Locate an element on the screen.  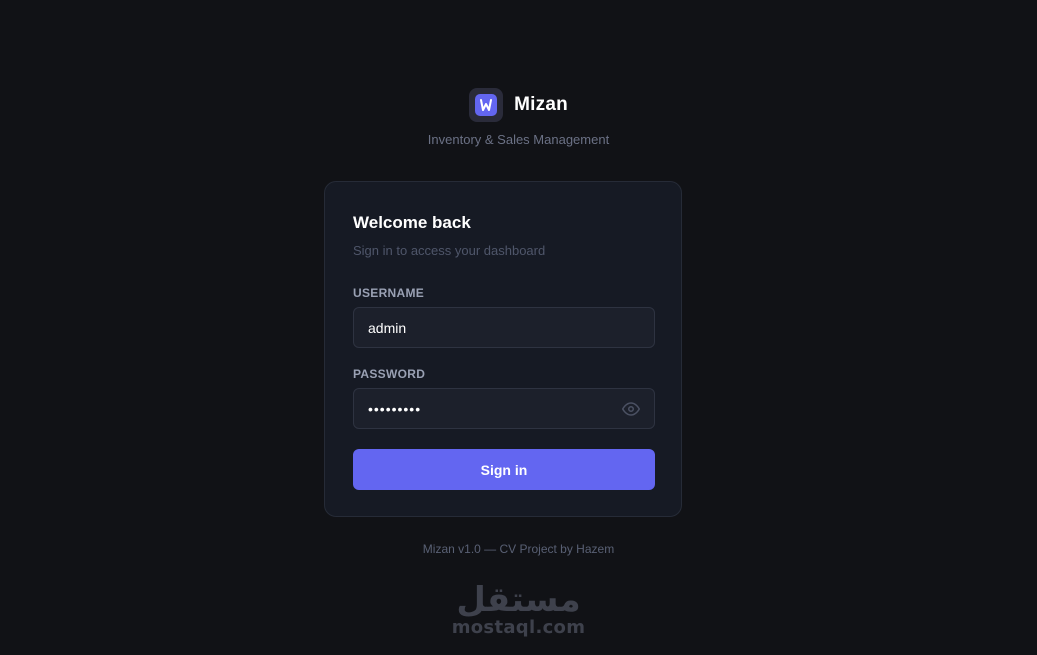
password-label: PASSWORD is located at coordinates (389, 374).